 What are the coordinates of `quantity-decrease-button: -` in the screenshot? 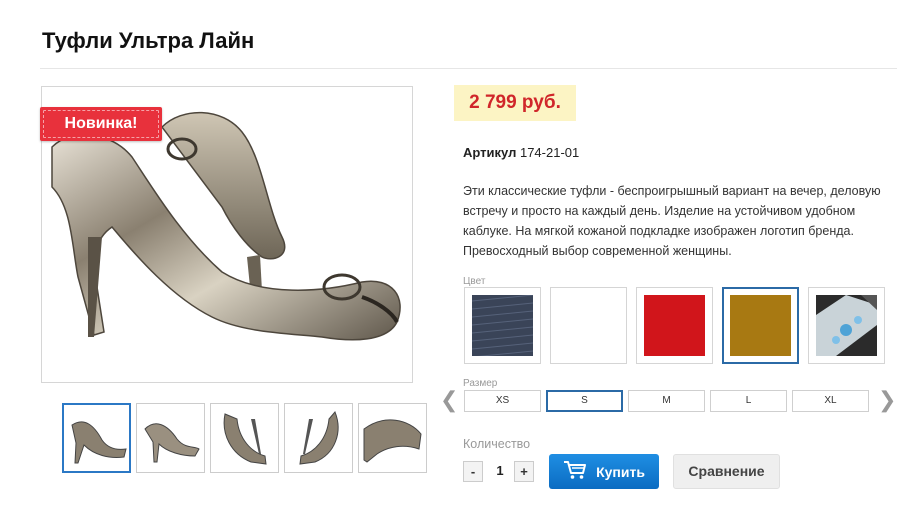 It's located at (473, 471).